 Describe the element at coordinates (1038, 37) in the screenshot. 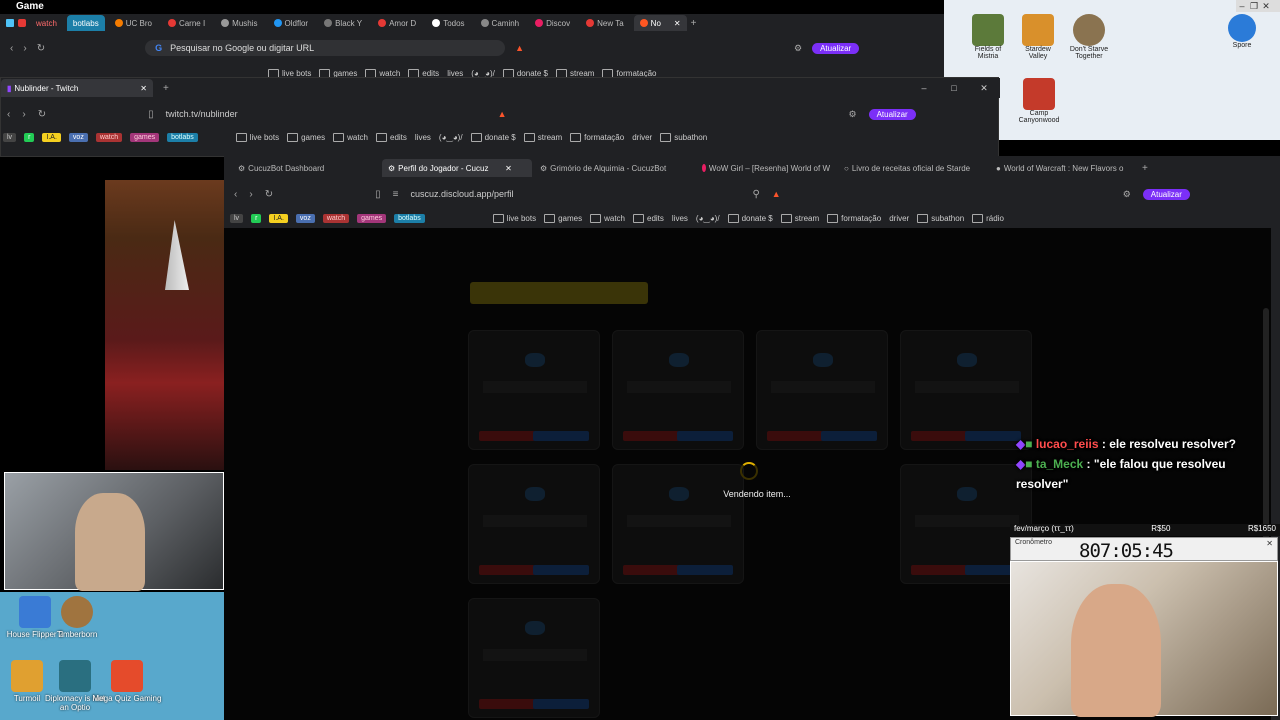

I see `desktop-icon-stardew-valley: Stardew Valley` at that location.